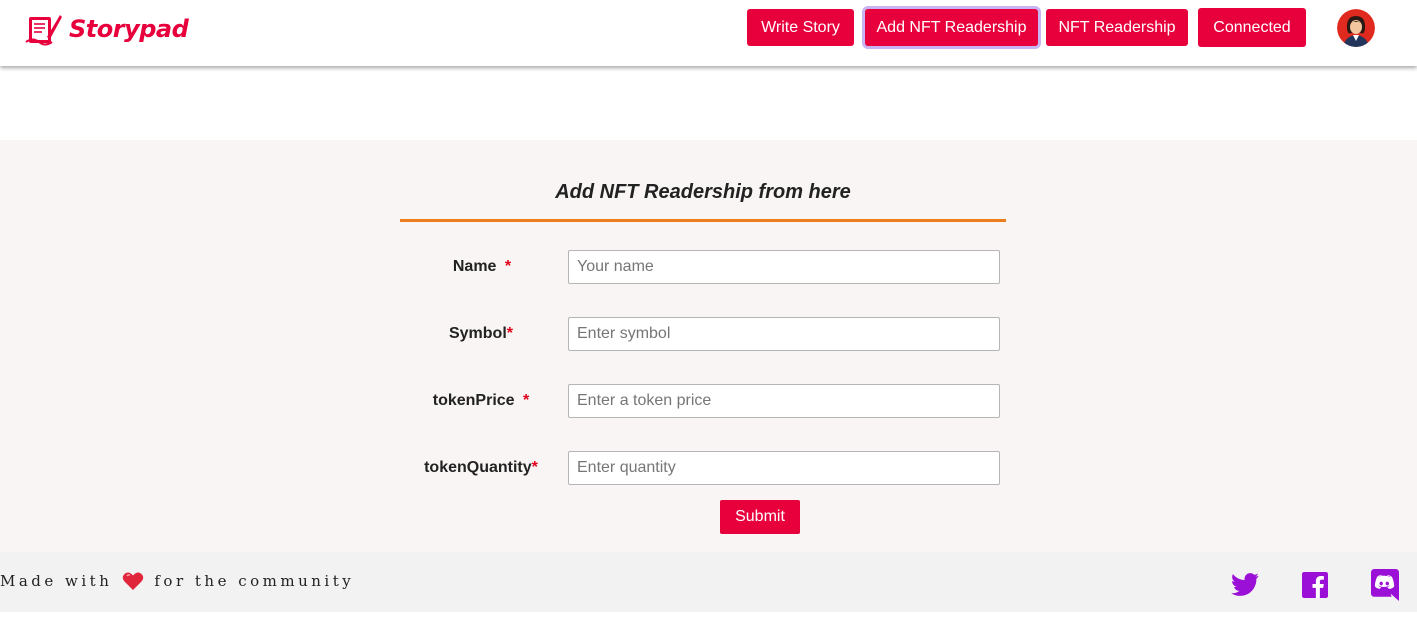 The image size is (1417, 621). What do you see at coordinates (1315, 585) in the screenshot?
I see `facebook-icon` at bounding box center [1315, 585].